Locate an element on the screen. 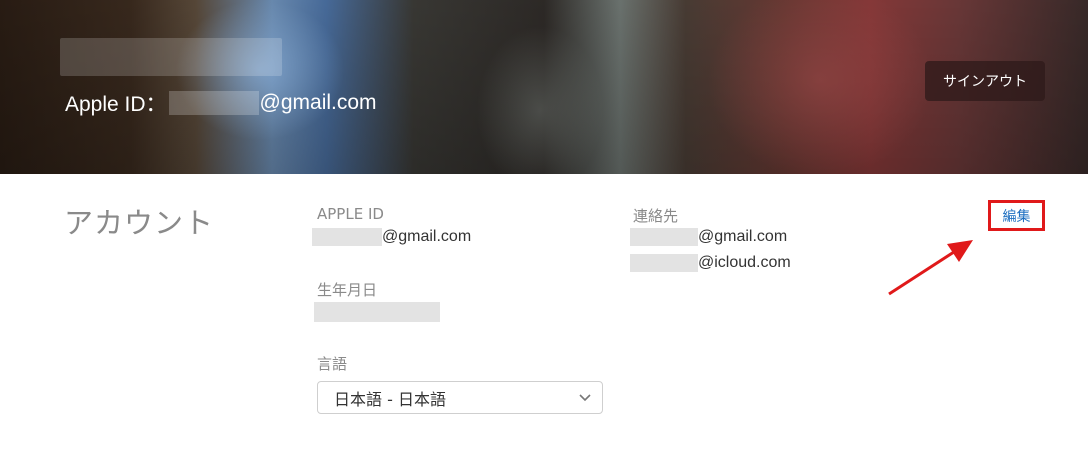 The height and width of the screenshot is (452, 1088). arrow-icon is located at coordinates (930, 268).